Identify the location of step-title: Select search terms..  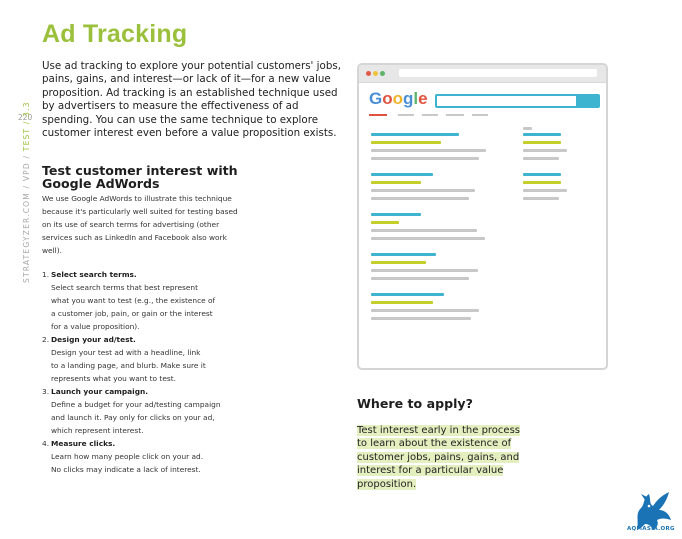
(94, 274).